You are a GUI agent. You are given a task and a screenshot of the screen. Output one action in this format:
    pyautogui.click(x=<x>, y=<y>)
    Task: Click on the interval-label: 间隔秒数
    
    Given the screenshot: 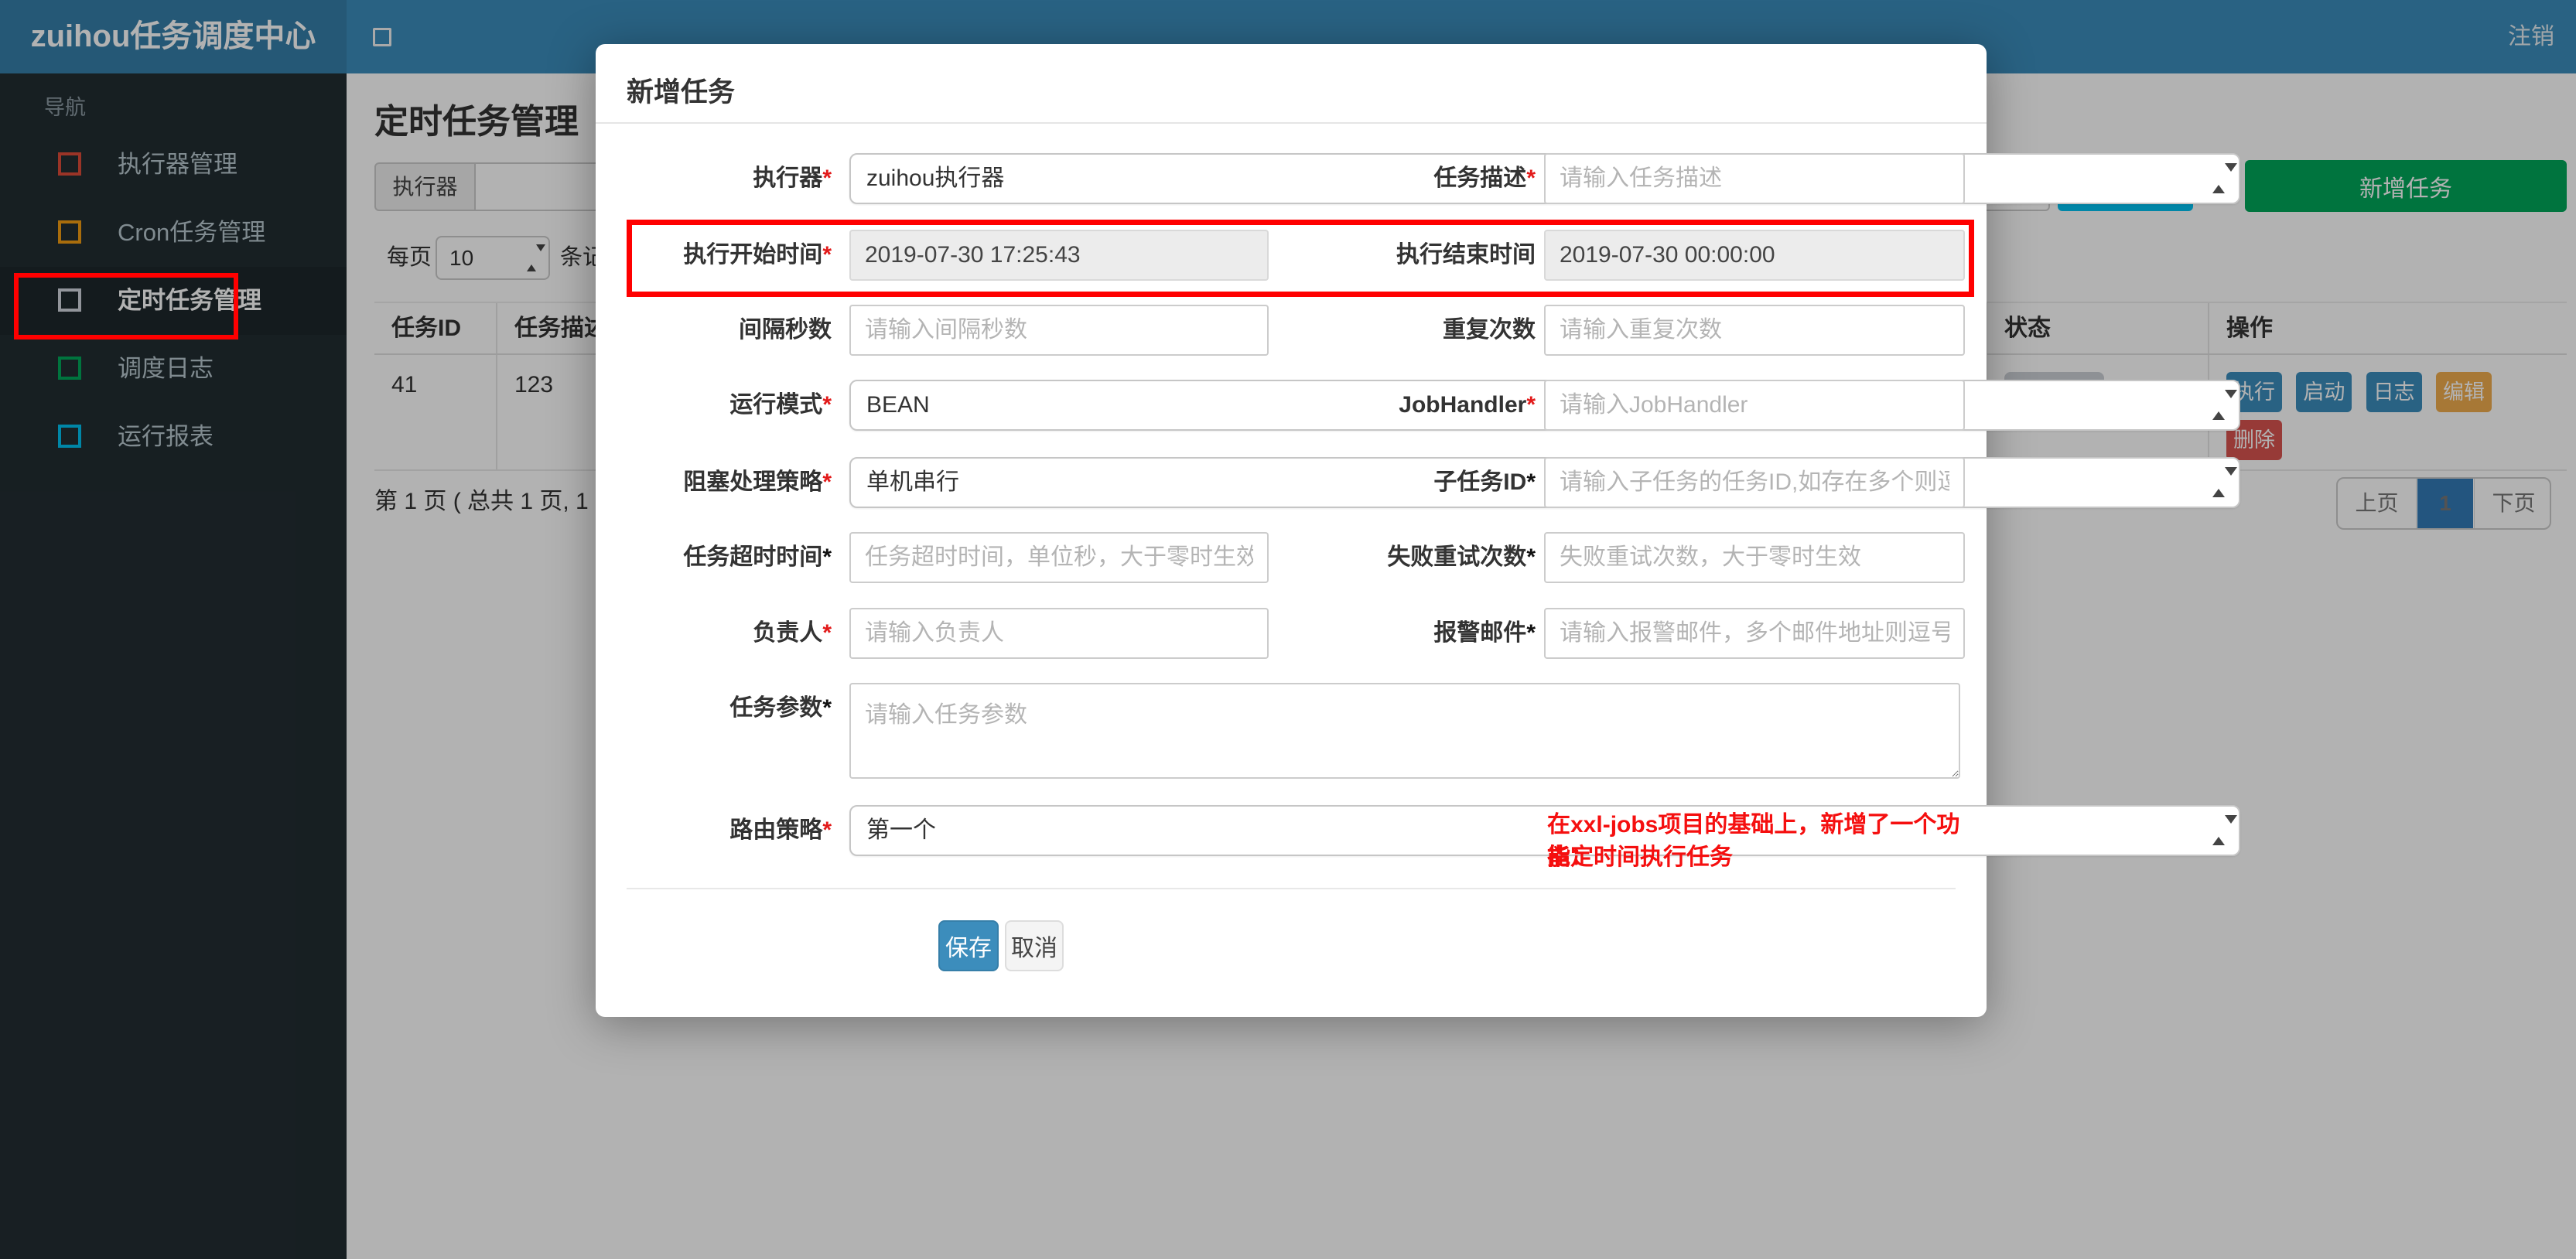 What is the action you would take?
    pyautogui.click(x=785, y=330)
    